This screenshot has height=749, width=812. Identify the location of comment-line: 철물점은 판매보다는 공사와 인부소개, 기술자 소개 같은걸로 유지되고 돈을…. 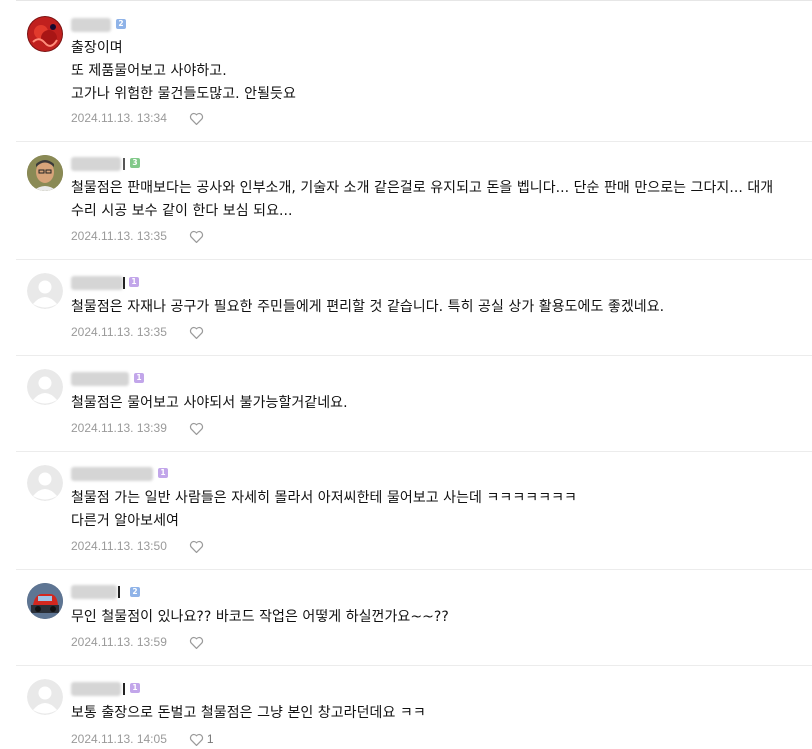
(422, 199).